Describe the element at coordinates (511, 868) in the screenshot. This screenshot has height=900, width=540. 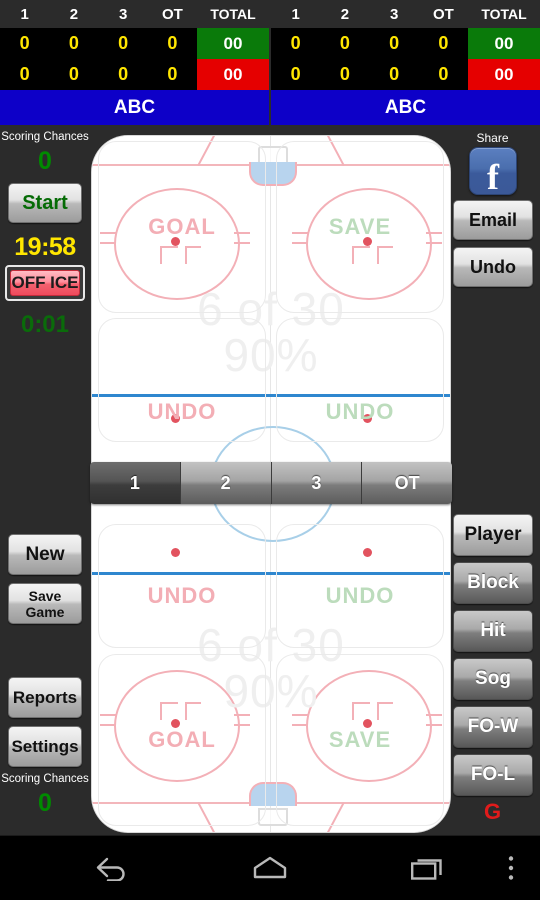
I see `overflow-menu-icon` at that location.